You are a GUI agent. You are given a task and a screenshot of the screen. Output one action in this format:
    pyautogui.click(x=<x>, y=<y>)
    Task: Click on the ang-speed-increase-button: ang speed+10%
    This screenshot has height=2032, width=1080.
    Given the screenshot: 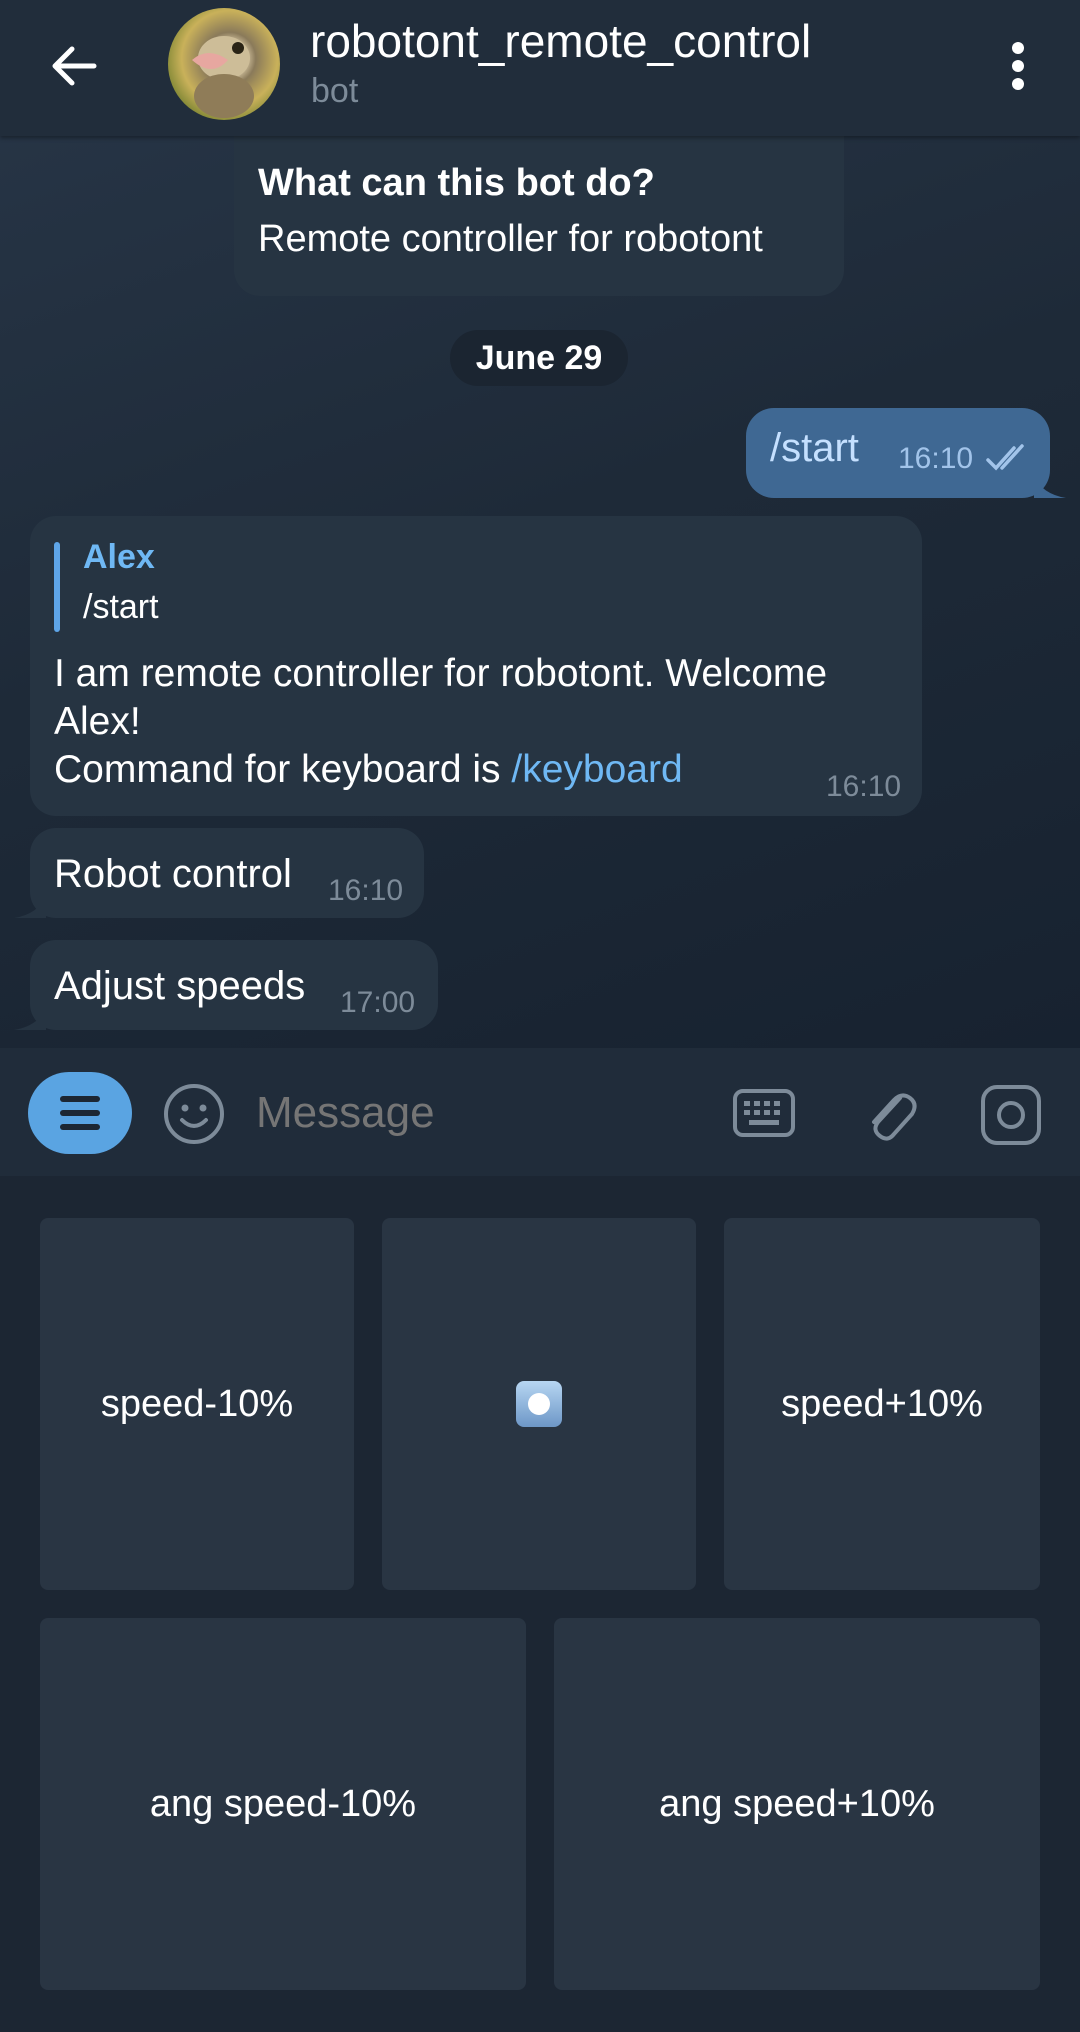 What is the action you would take?
    pyautogui.click(x=797, y=1804)
    